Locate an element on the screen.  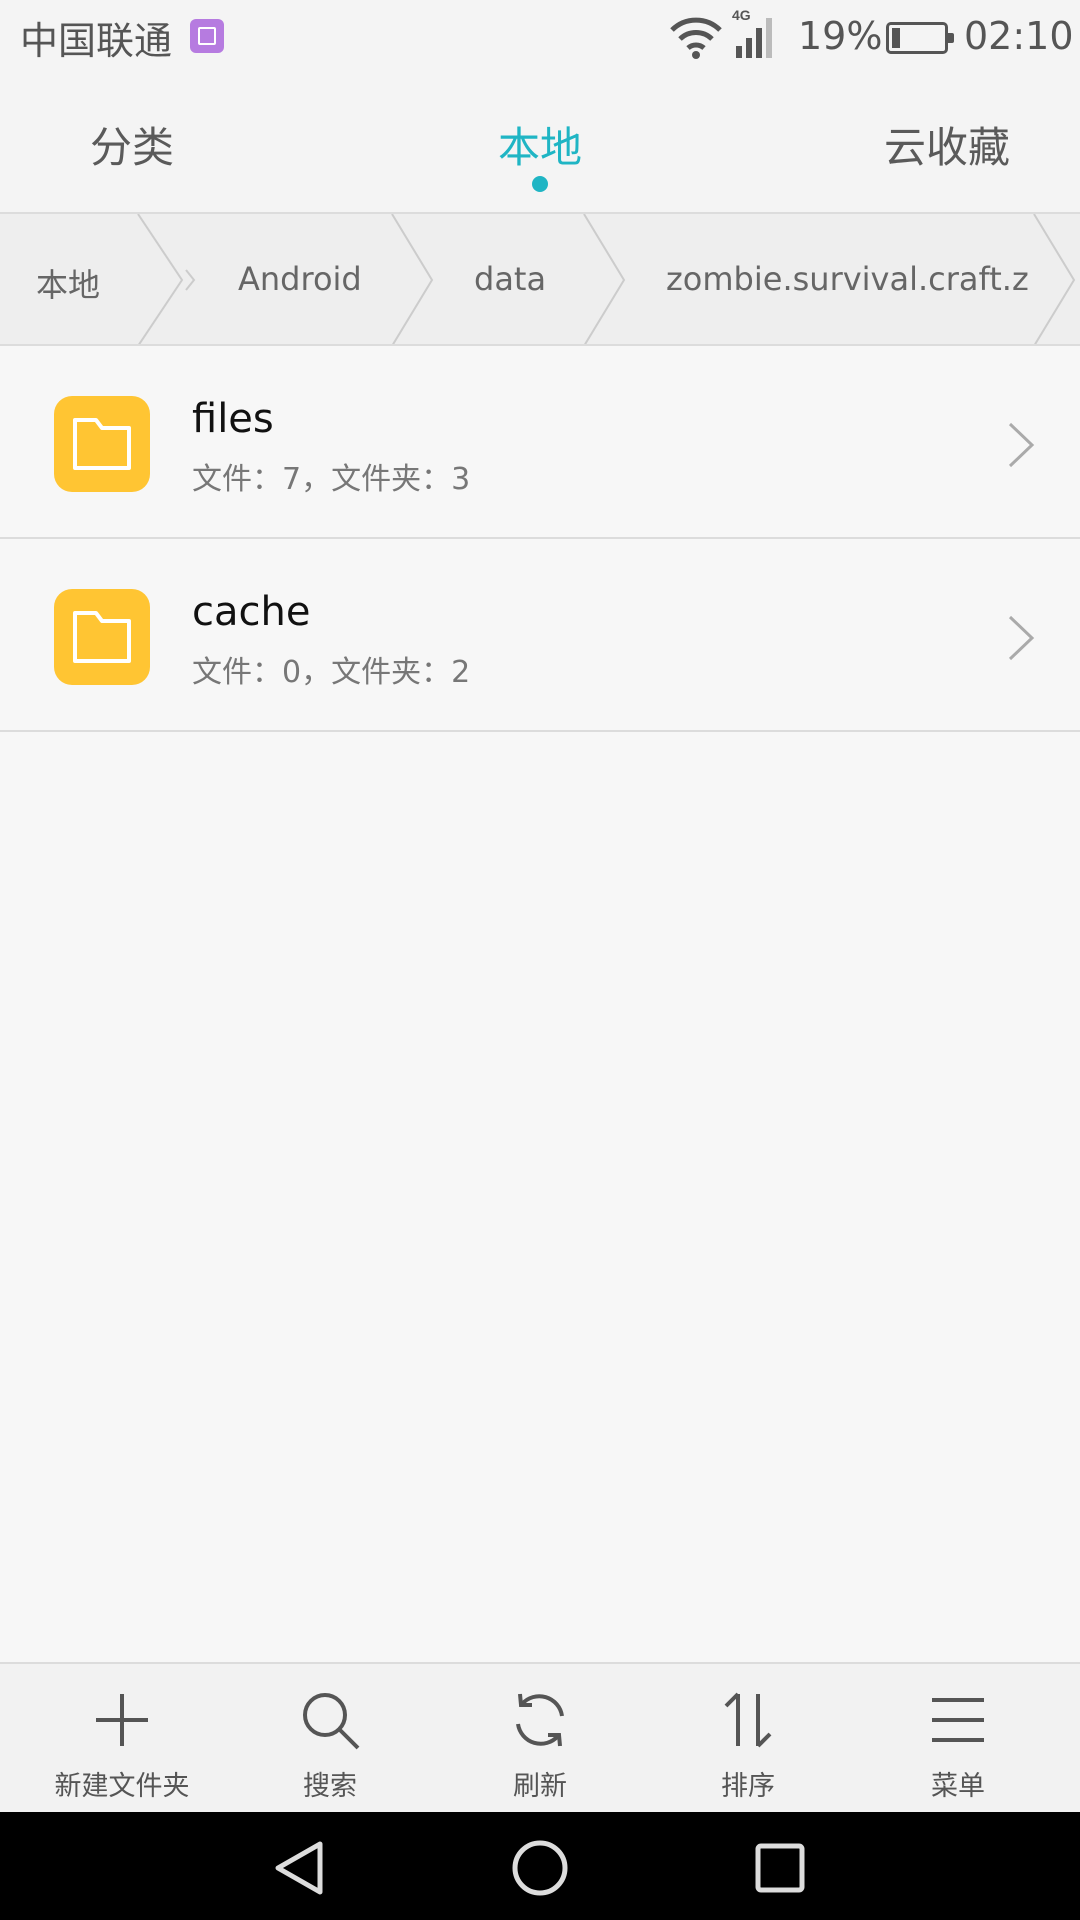
new-folder-button: 新建文件夹 is located at coordinates (122, 1739).